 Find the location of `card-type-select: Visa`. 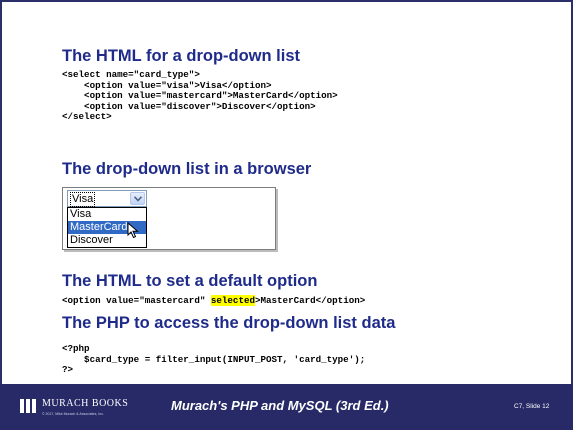

card-type-select: Visa is located at coordinates (107, 198).